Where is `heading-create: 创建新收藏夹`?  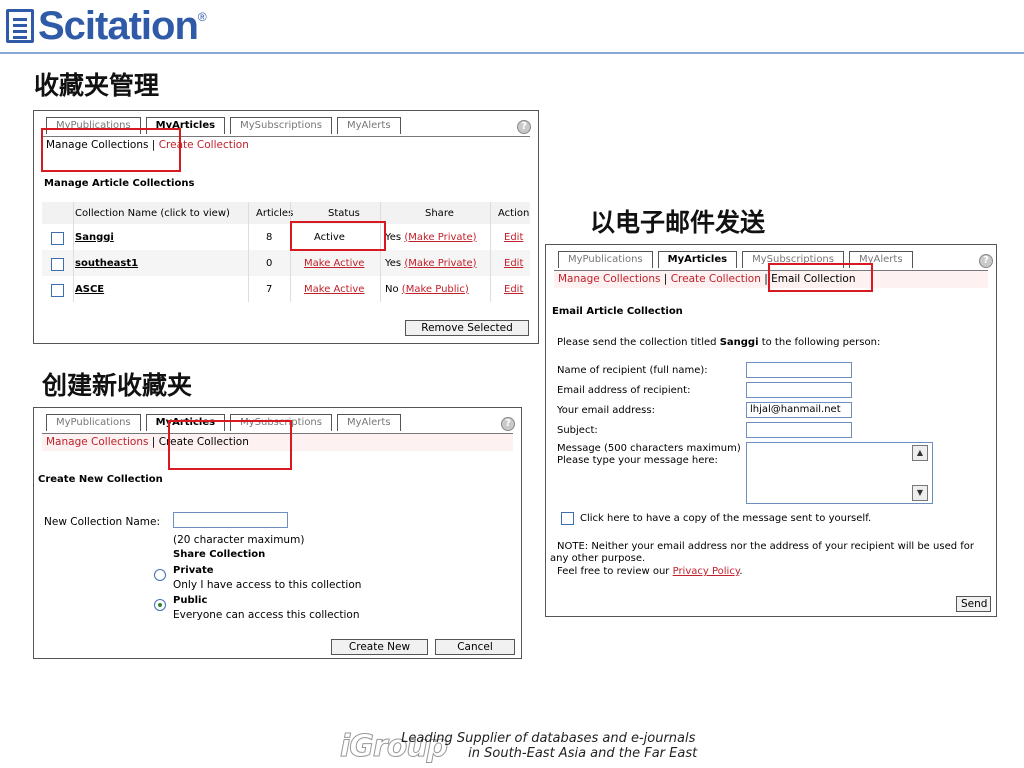
heading-create: 创建新收藏夹 is located at coordinates (117, 385).